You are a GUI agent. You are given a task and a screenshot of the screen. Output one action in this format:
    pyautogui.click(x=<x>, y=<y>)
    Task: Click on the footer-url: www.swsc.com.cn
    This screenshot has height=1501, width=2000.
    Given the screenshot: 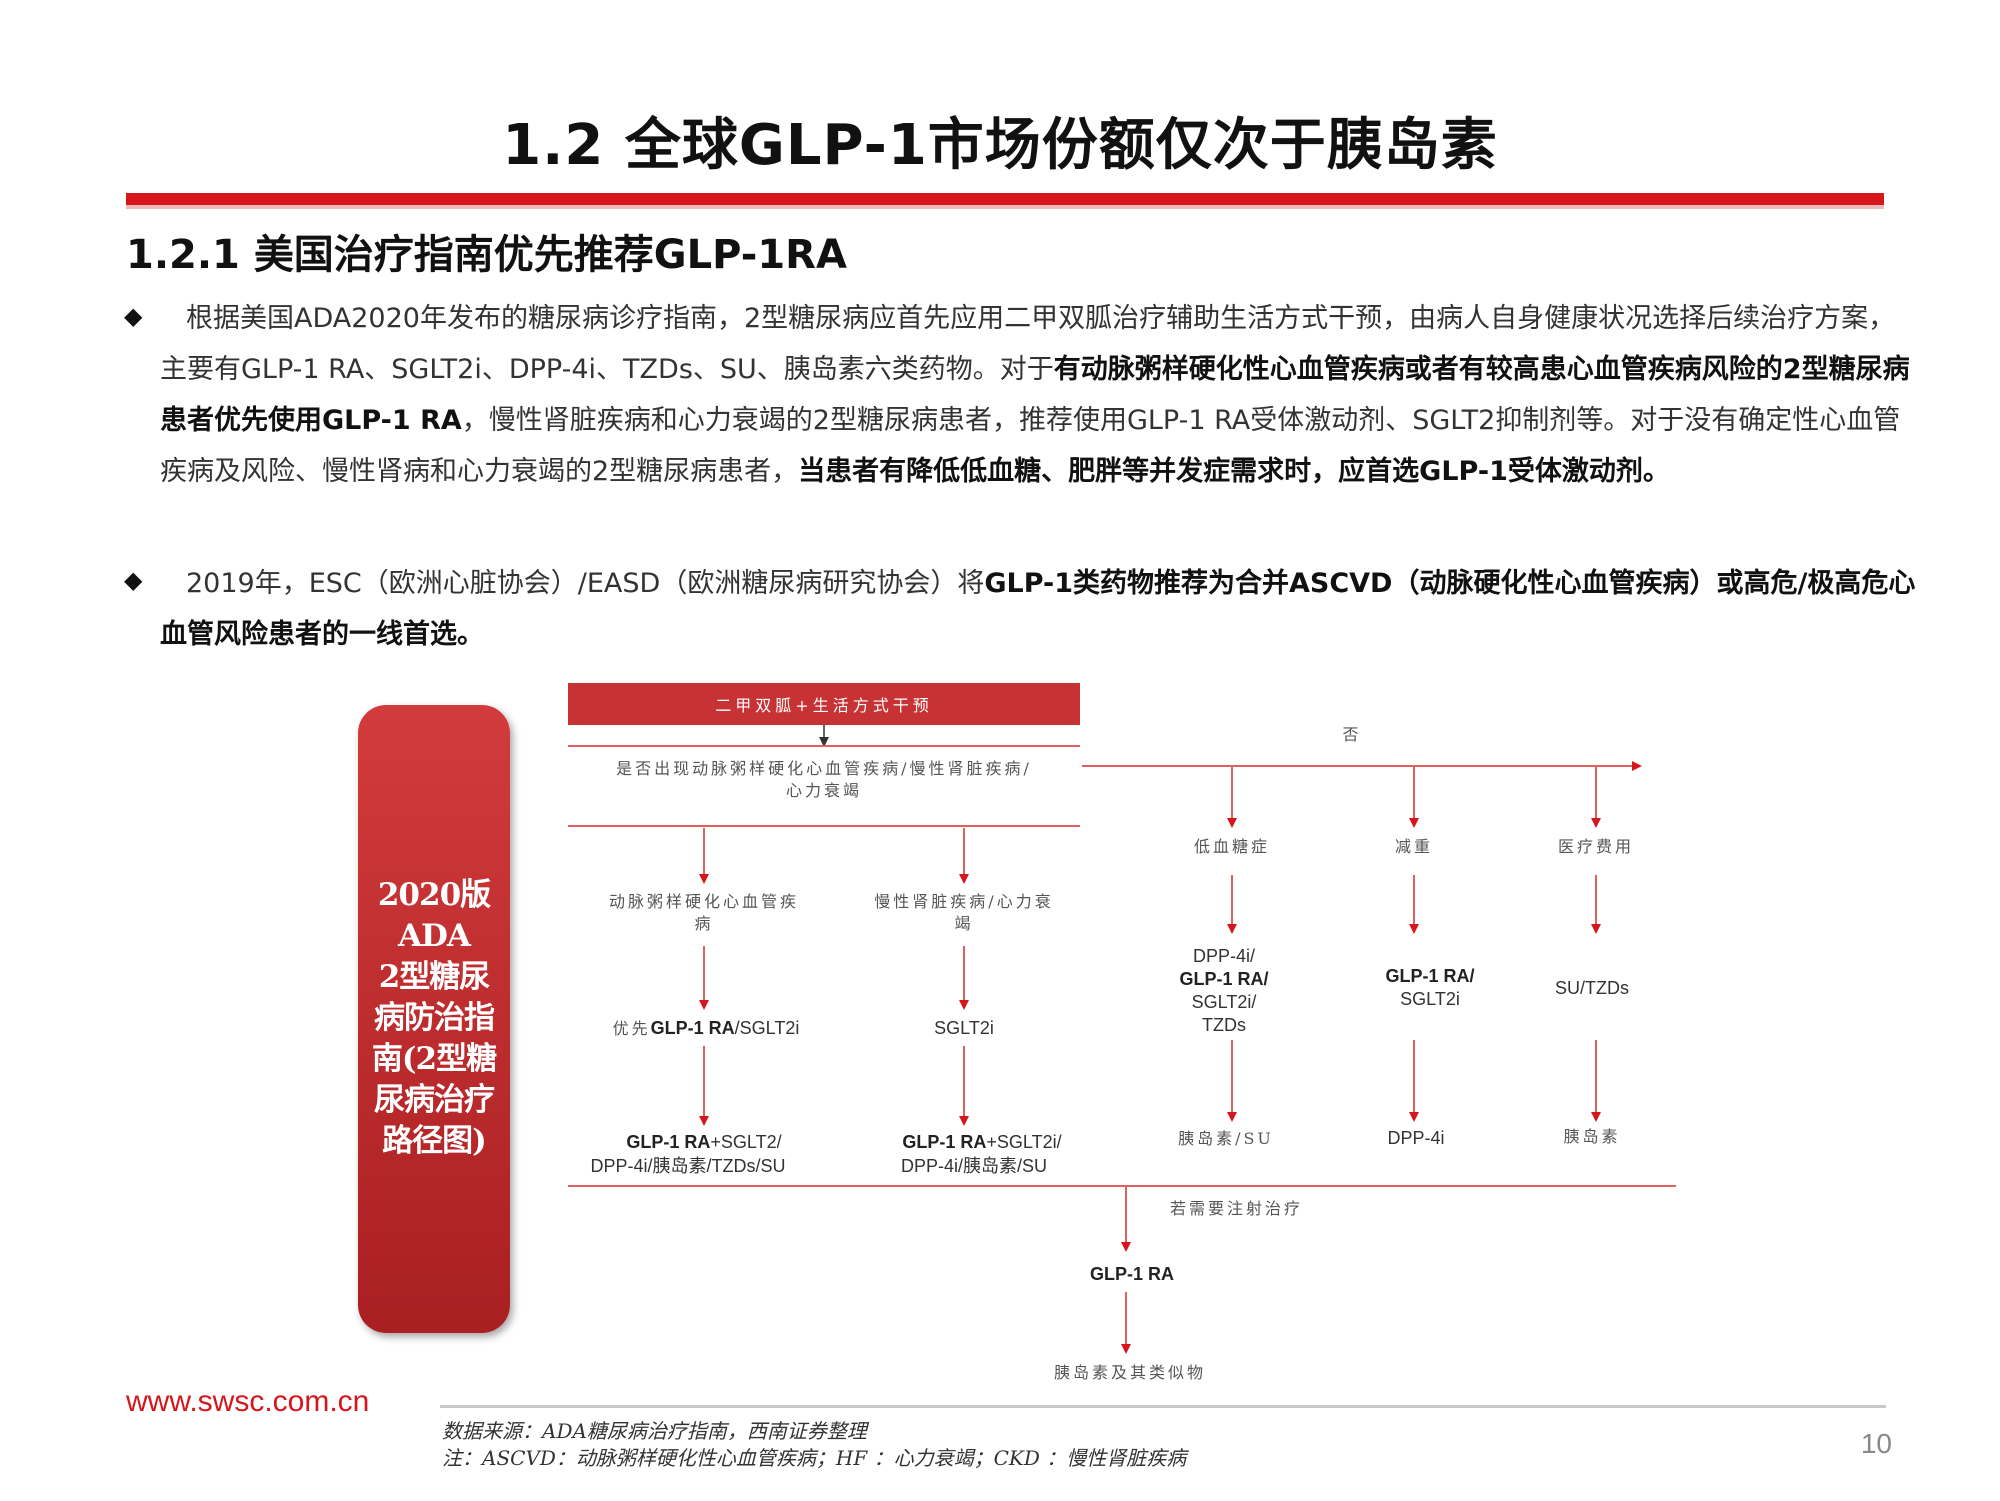 What is the action you would take?
    pyautogui.click(x=247, y=1402)
    